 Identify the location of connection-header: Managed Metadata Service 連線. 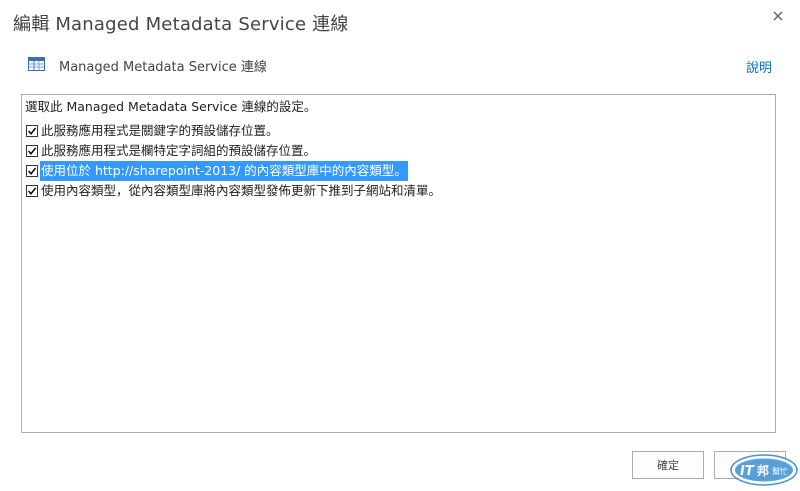
(147, 65).